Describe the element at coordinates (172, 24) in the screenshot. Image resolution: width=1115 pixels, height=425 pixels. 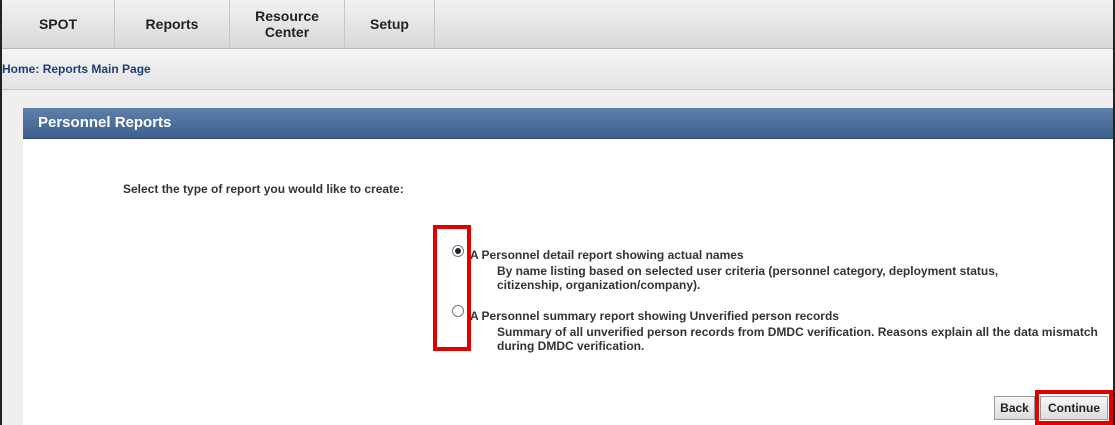
I see `nav-item-reports: Reports` at that location.